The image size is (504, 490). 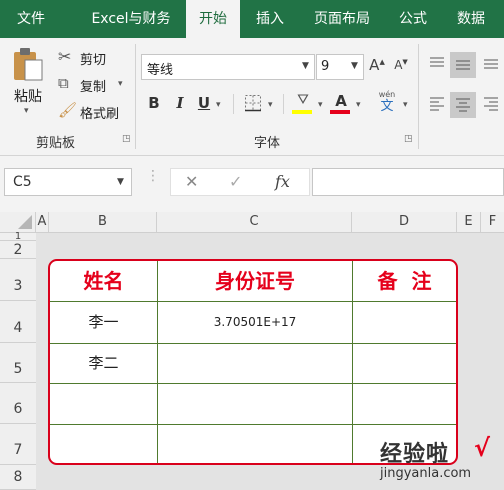 I want to click on align-top-button, so click(x=437, y=65).